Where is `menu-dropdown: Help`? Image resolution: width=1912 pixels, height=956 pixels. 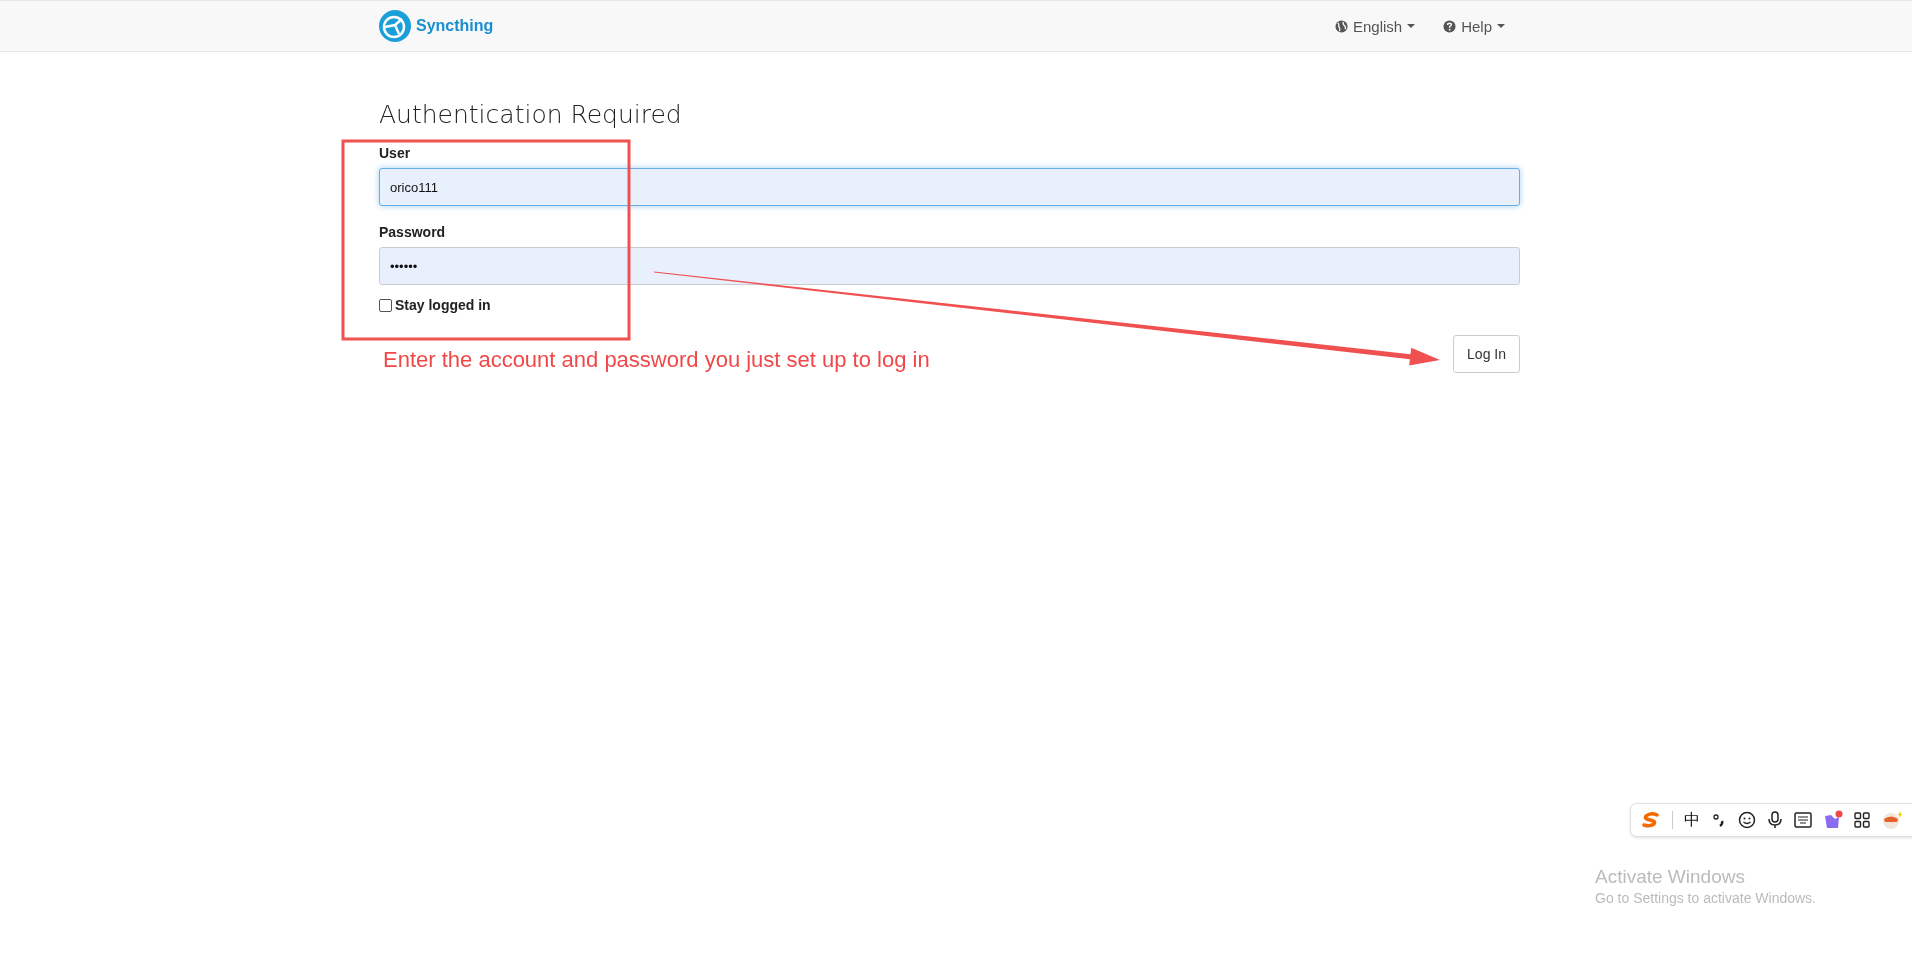 menu-dropdown: Help is located at coordinates (1474, 26).